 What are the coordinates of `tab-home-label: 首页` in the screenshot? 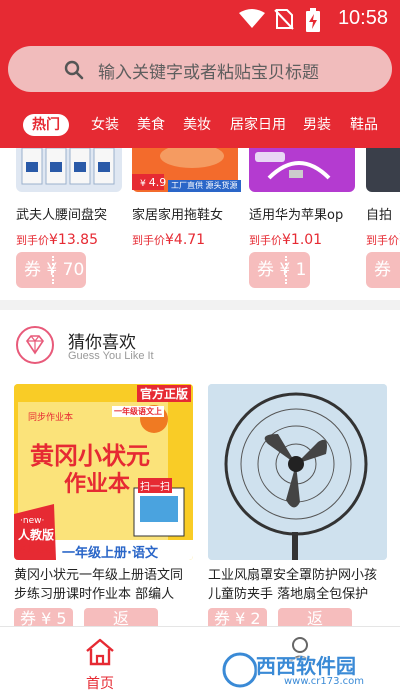 It's located at (100, 684).